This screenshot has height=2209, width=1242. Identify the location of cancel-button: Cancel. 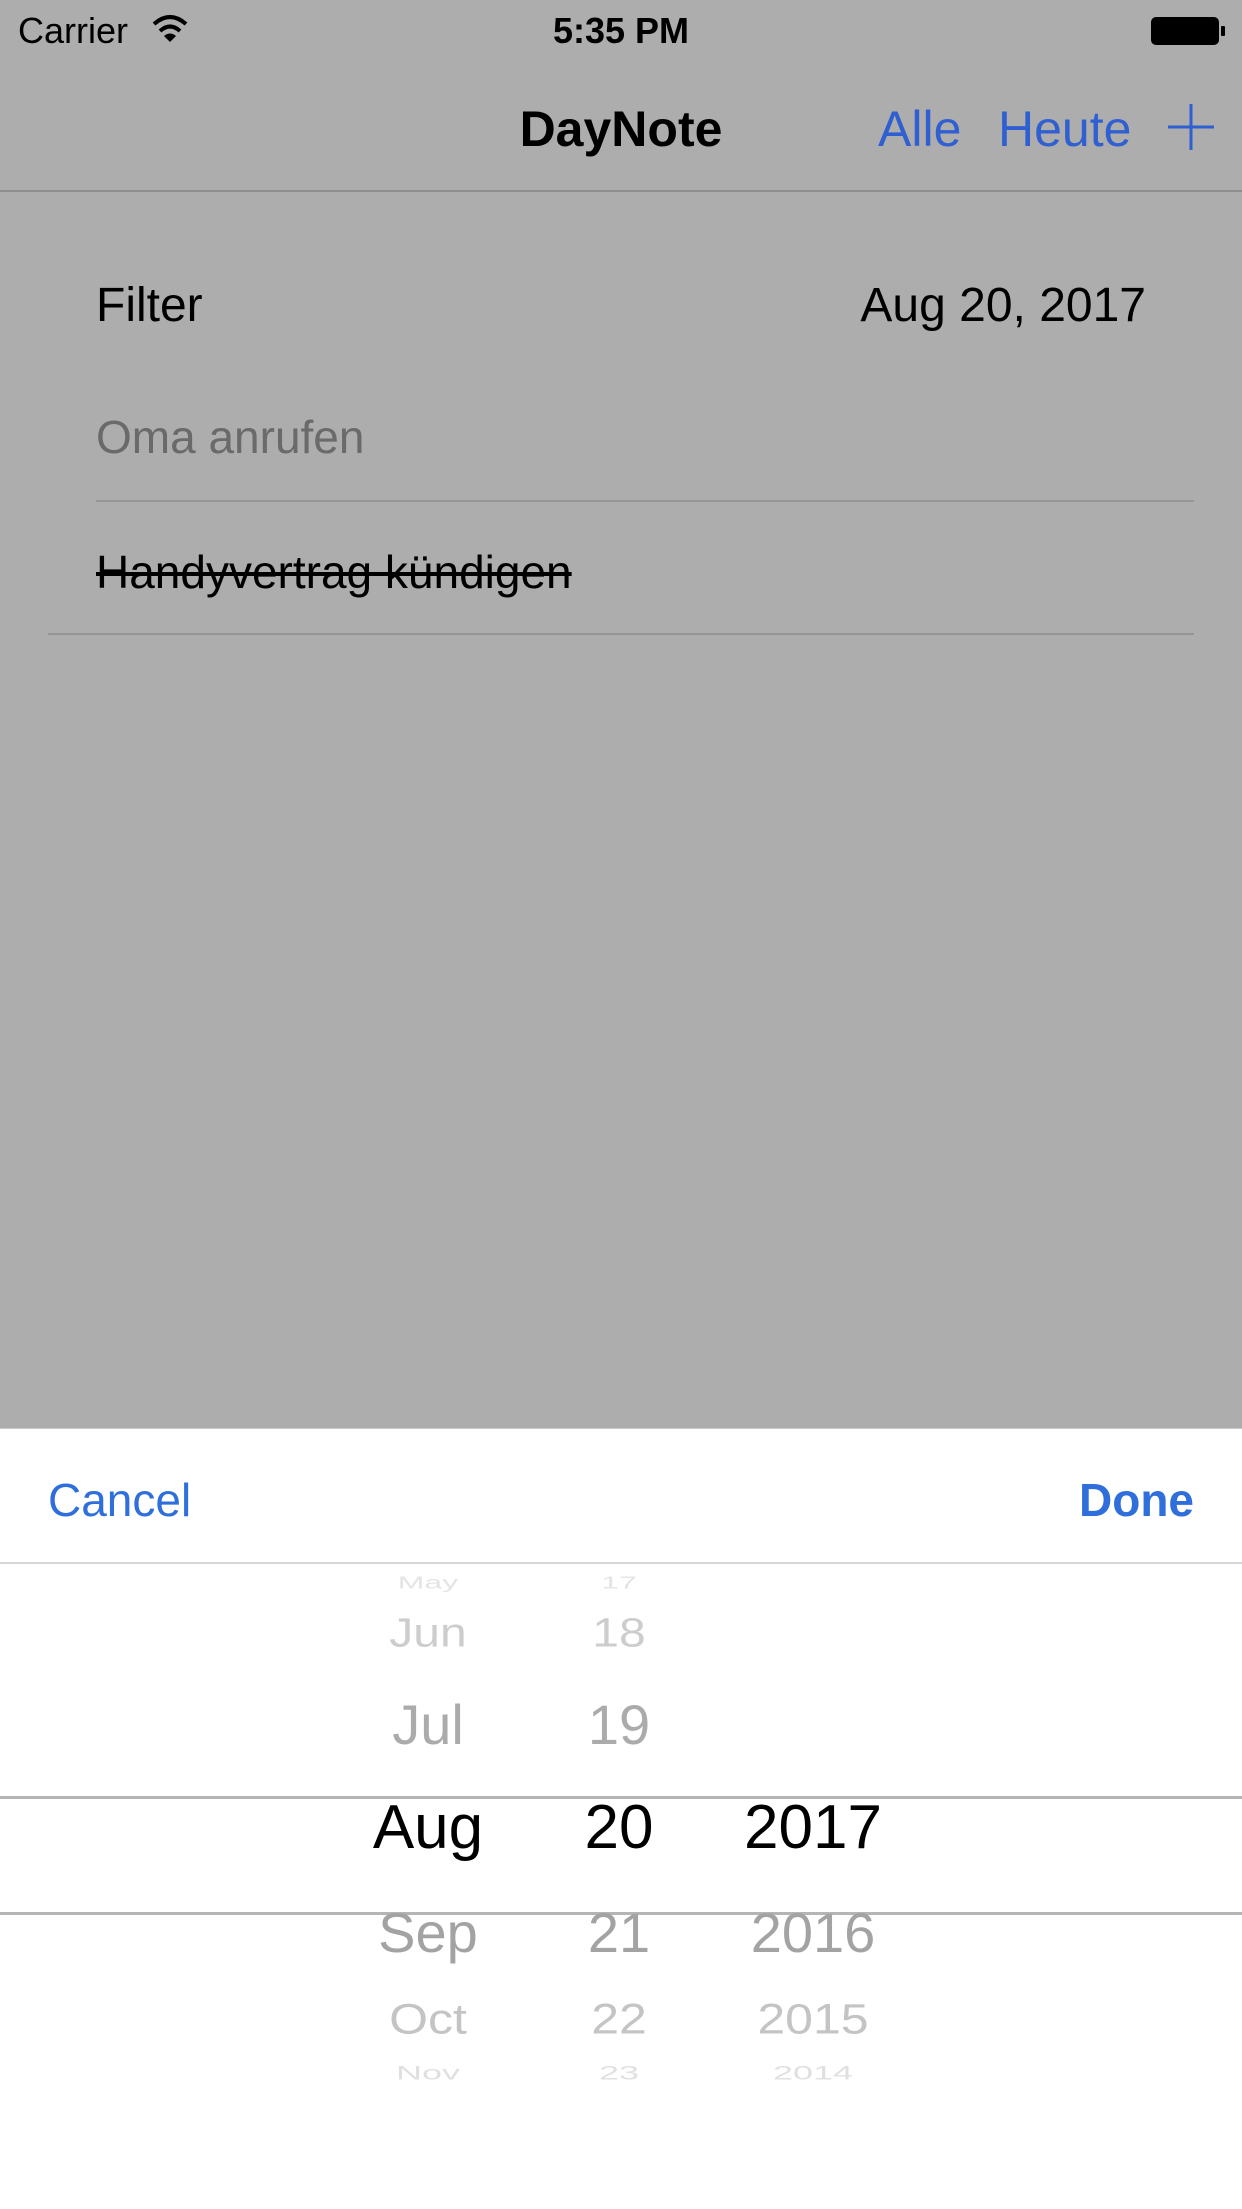
(119, 1500).